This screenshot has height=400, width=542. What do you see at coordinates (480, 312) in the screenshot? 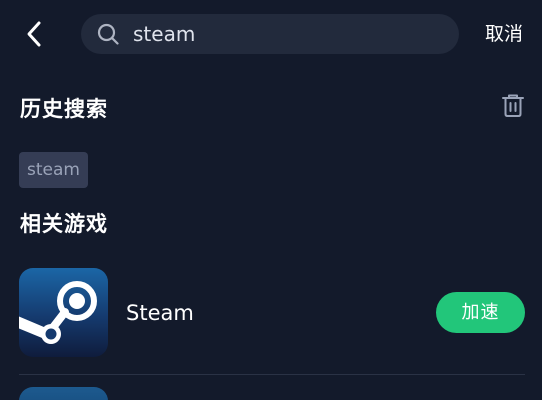
I see `accelerate-button: 加速` at bounding box center [480, 312].